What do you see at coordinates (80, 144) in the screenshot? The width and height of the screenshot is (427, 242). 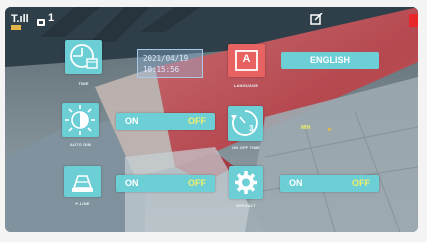 I see `auto-dim-caption: AUTO DIM` at bounding box center [80, 144].